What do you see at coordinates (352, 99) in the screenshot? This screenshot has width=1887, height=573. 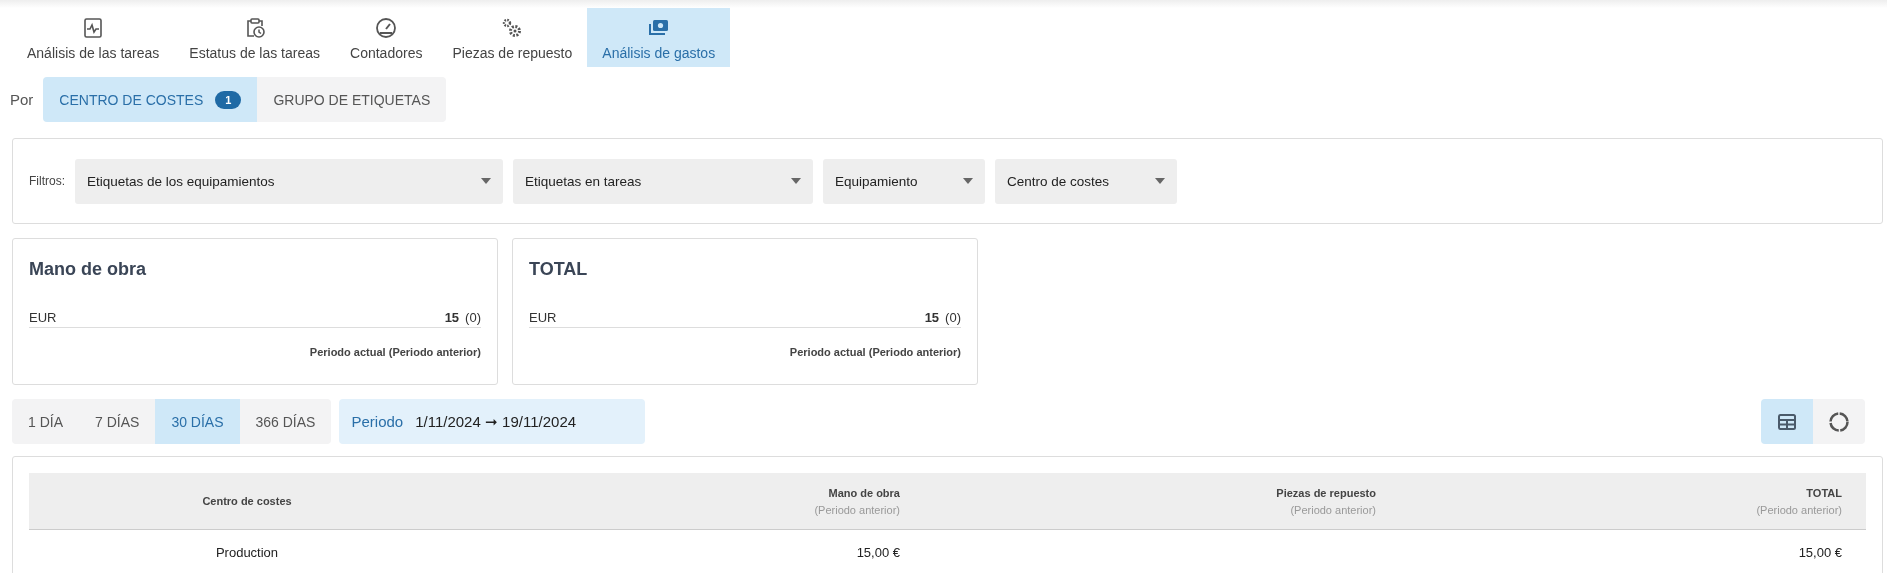 I see `group-option: GRUPO DE ETIQUETAS` at bounding box center [352, 99].